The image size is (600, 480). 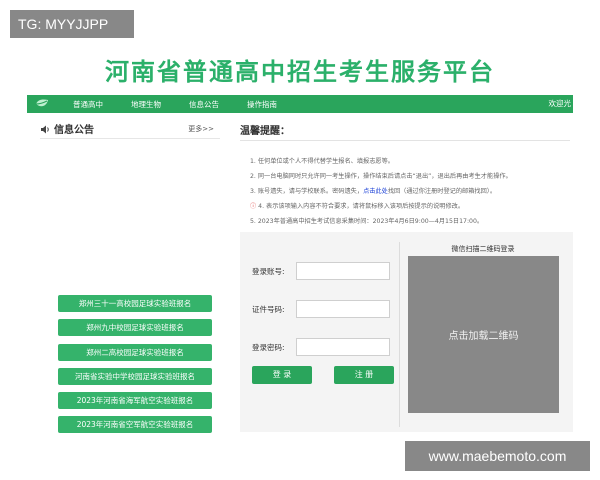 I want to click on link-zhengzhou-9-football: 郑州九中校园足球实验班报名, so click(x=135, y=328).